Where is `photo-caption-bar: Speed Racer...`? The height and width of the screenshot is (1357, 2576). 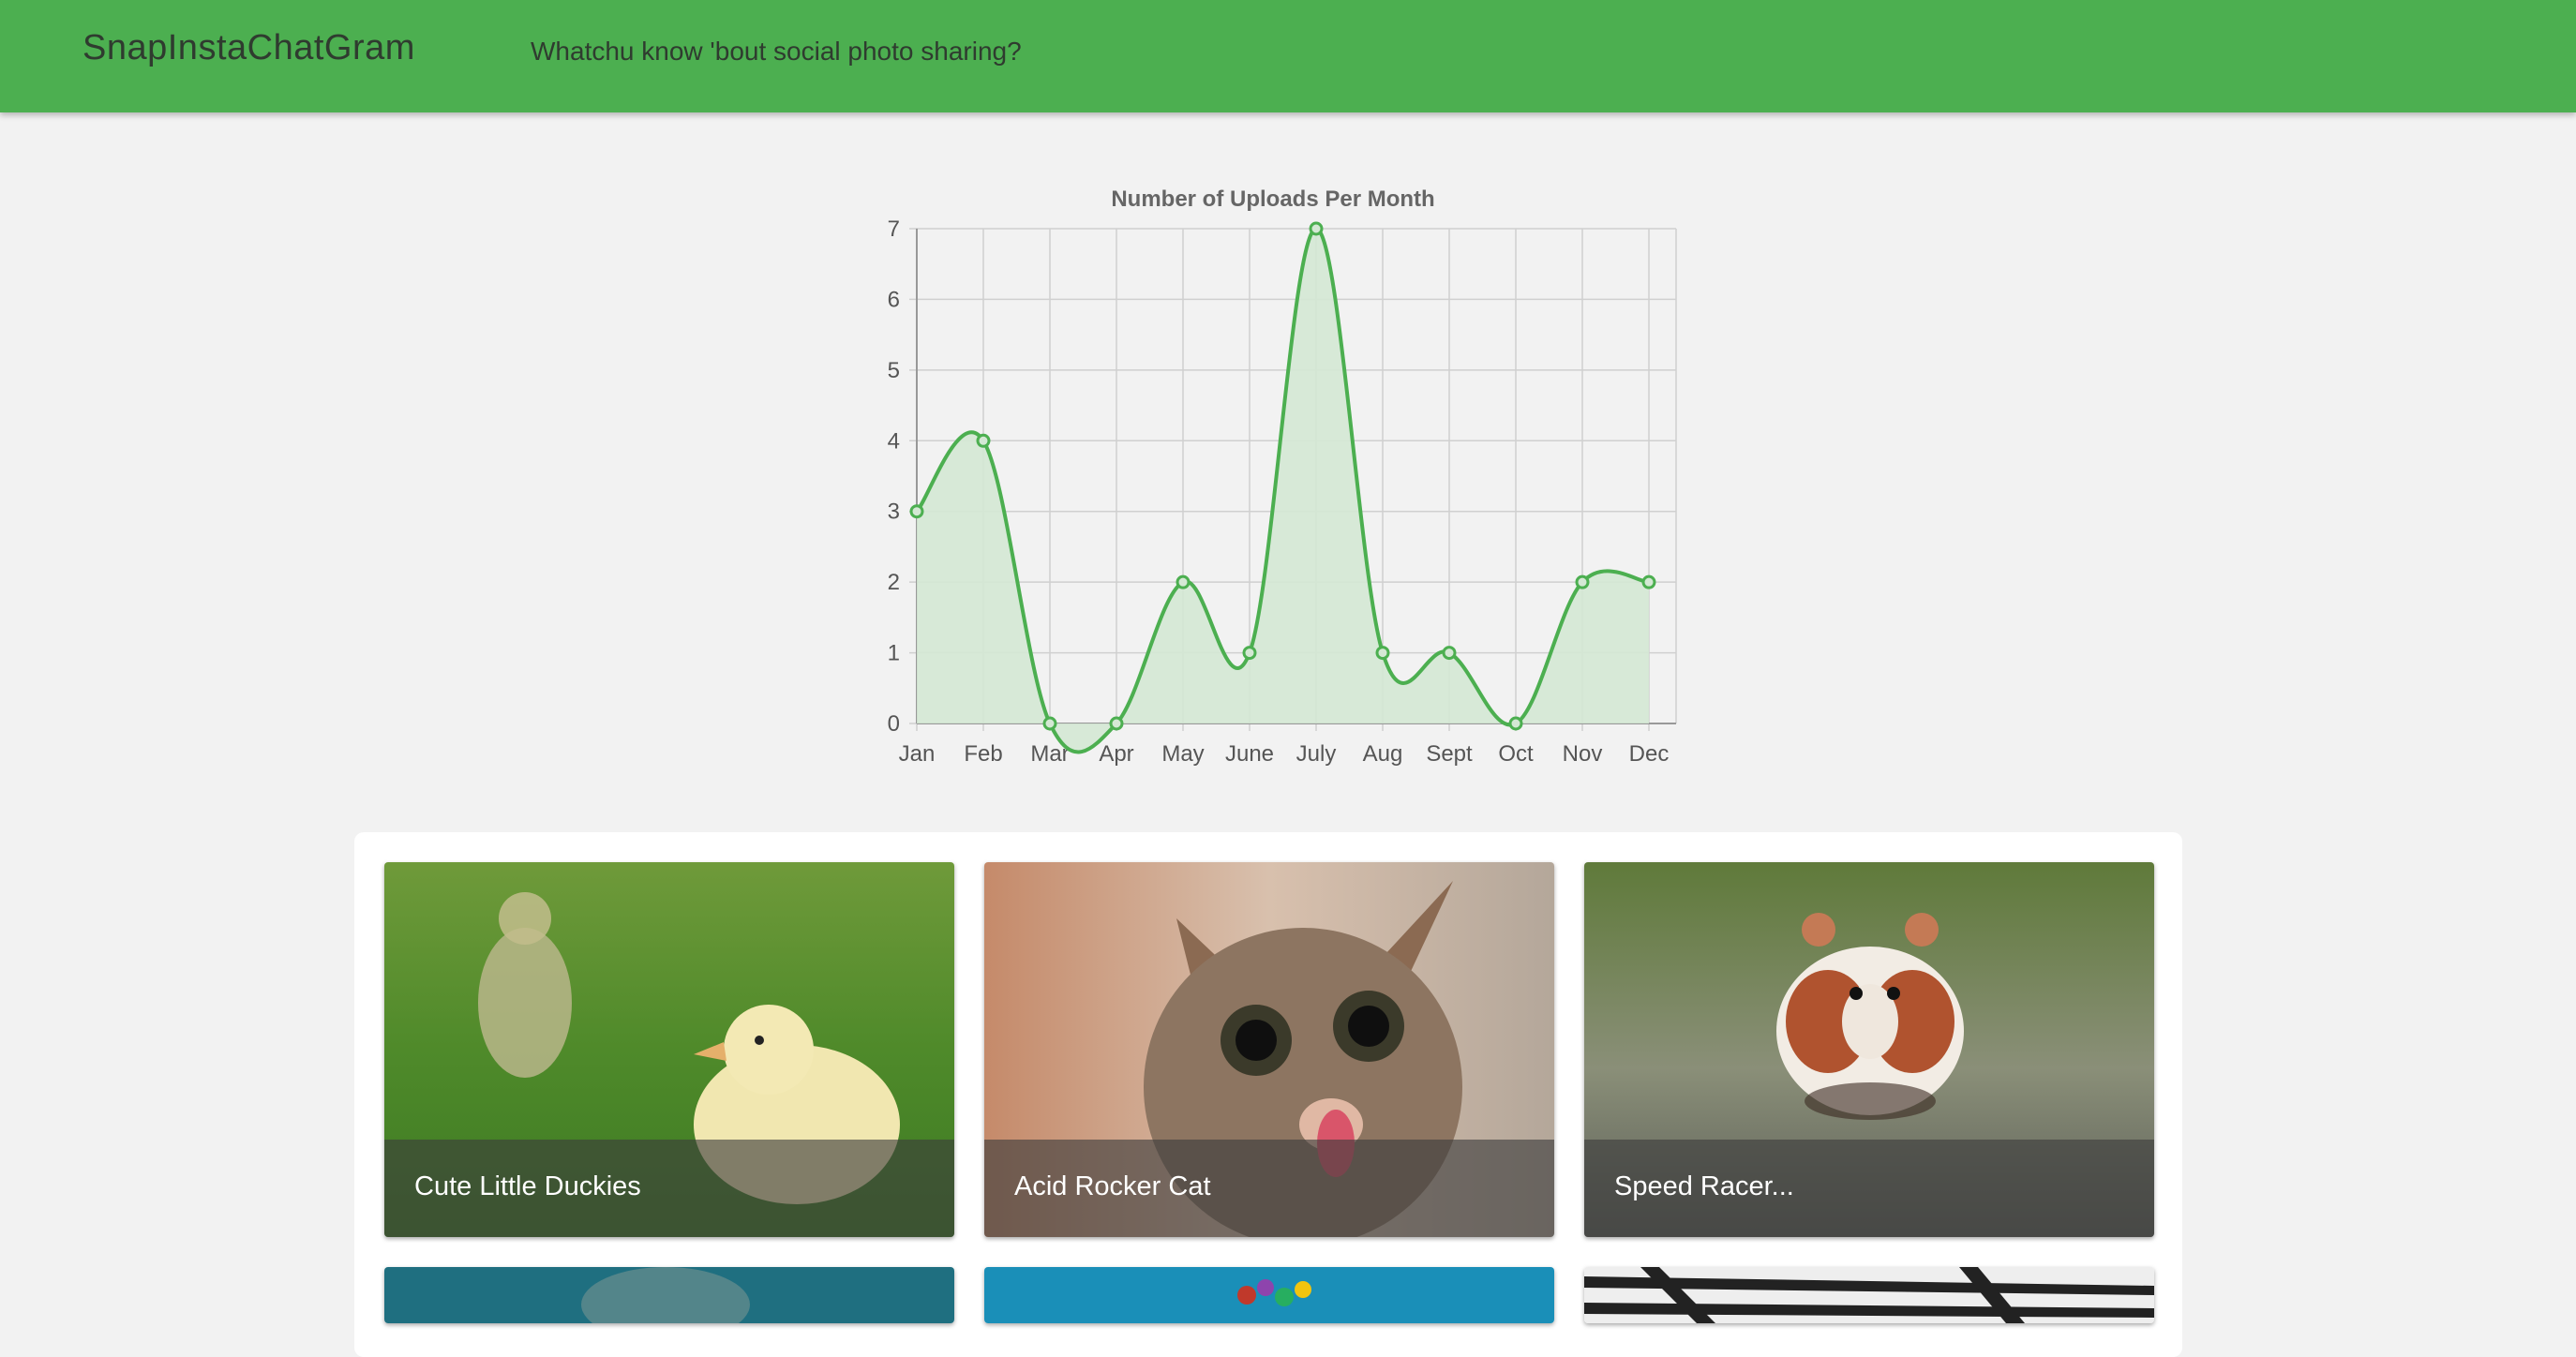 photo-caption-bar: Speed Racer... is located at coordinates (1869, 1188).